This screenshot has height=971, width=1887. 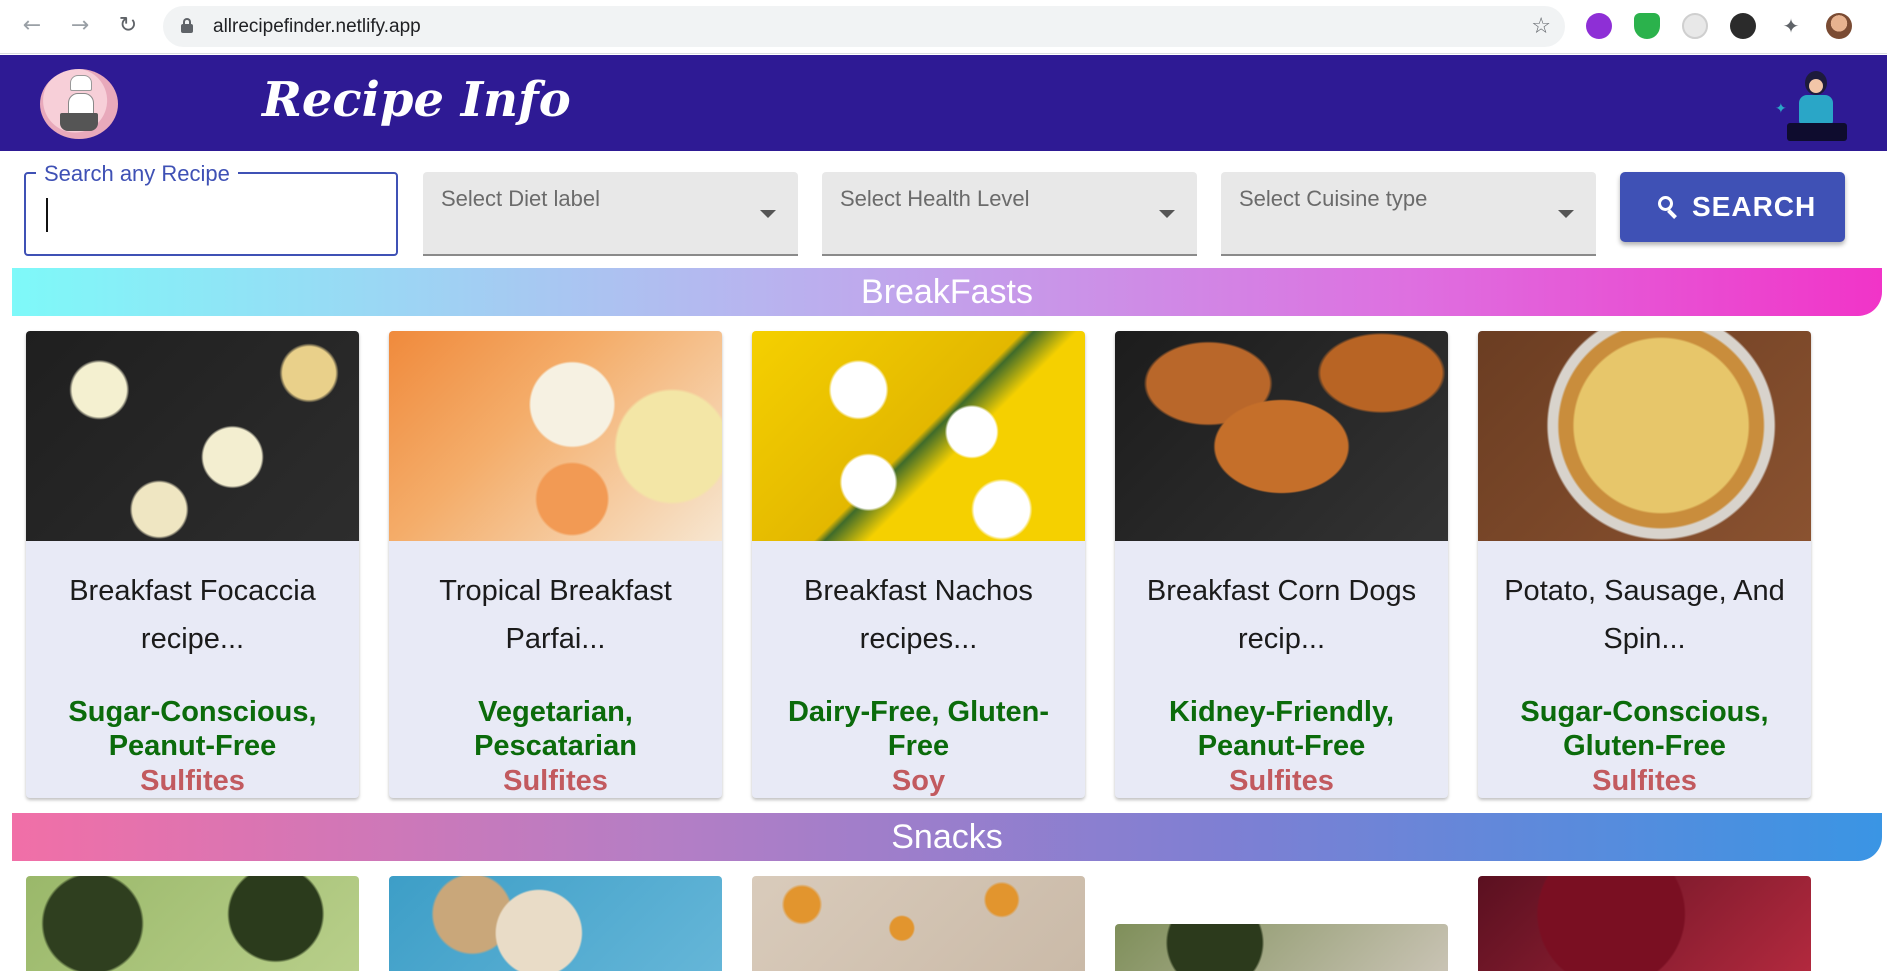 What do you see at coordinates (555, 729) in the screenshot?
I see `diet-labels: Vegetarian, Pescatarian` at bounding box center [555, 729].